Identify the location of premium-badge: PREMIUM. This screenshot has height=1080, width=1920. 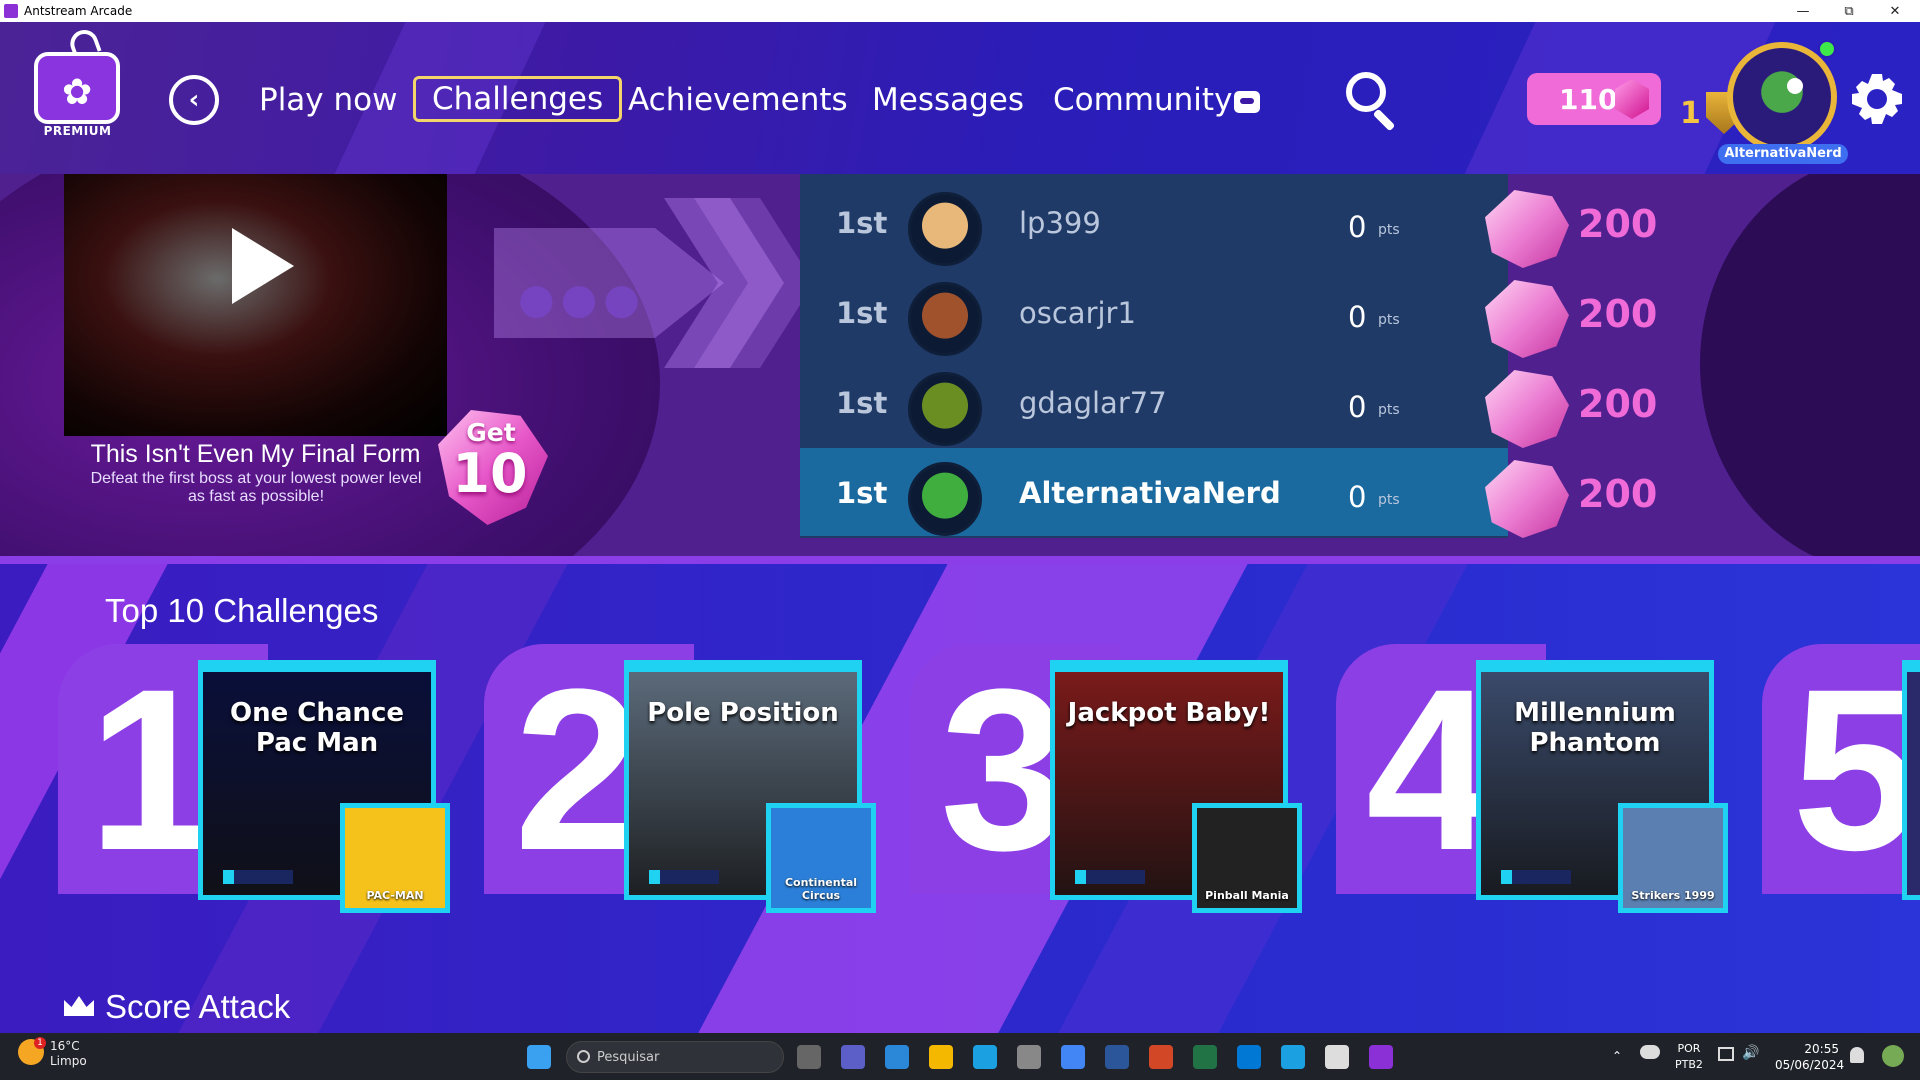
(77, 131).